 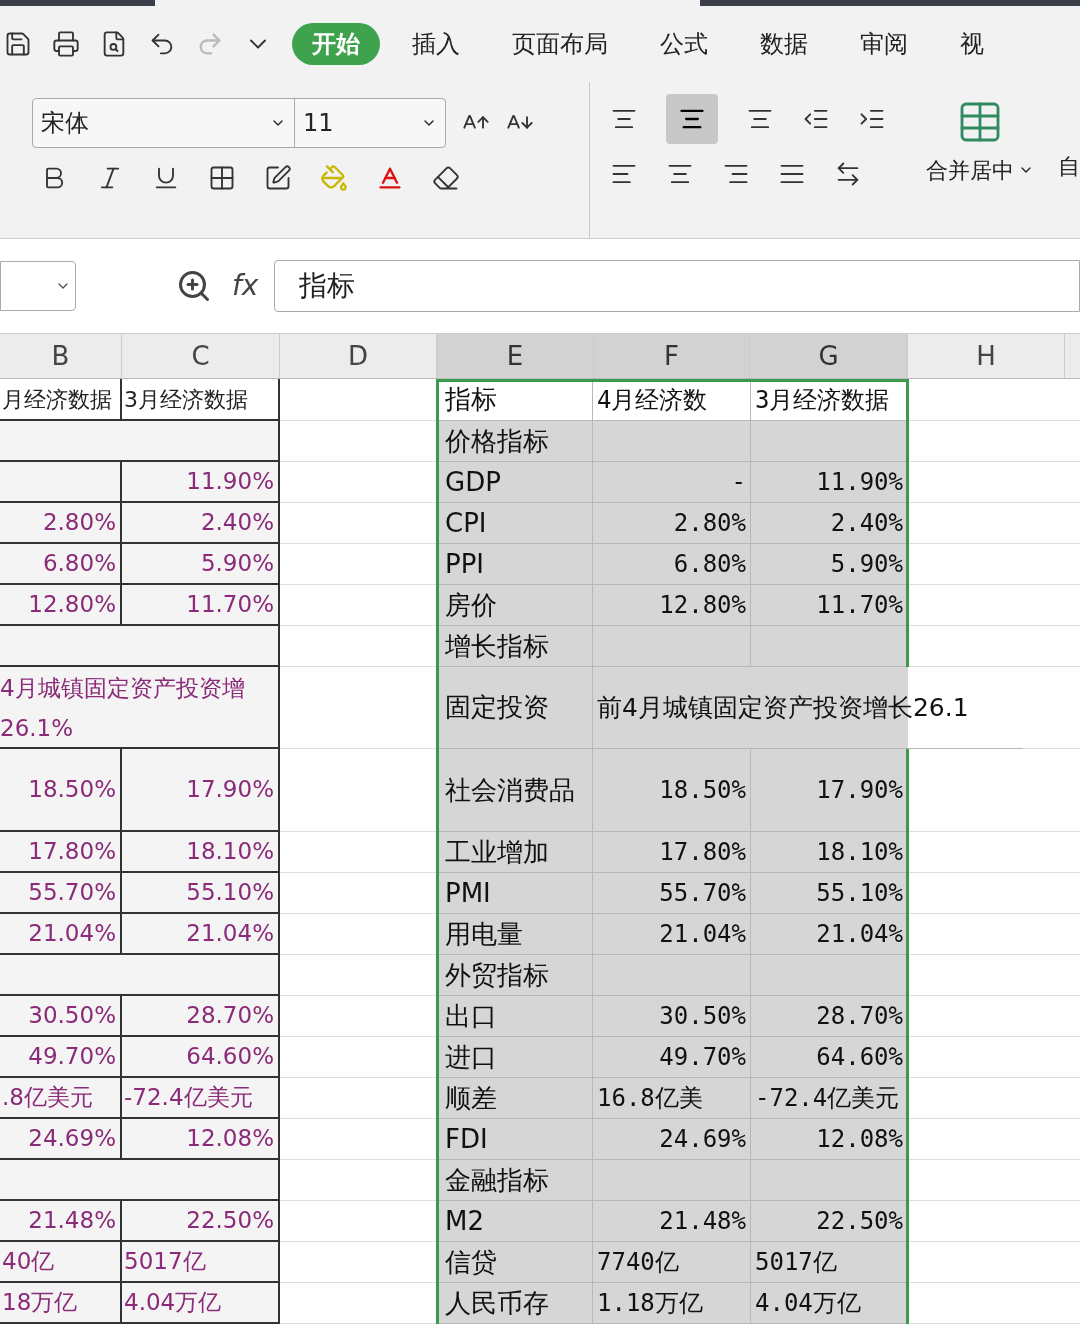 I want to click on table-cell: 固定投资, so click(x=515, y=708).